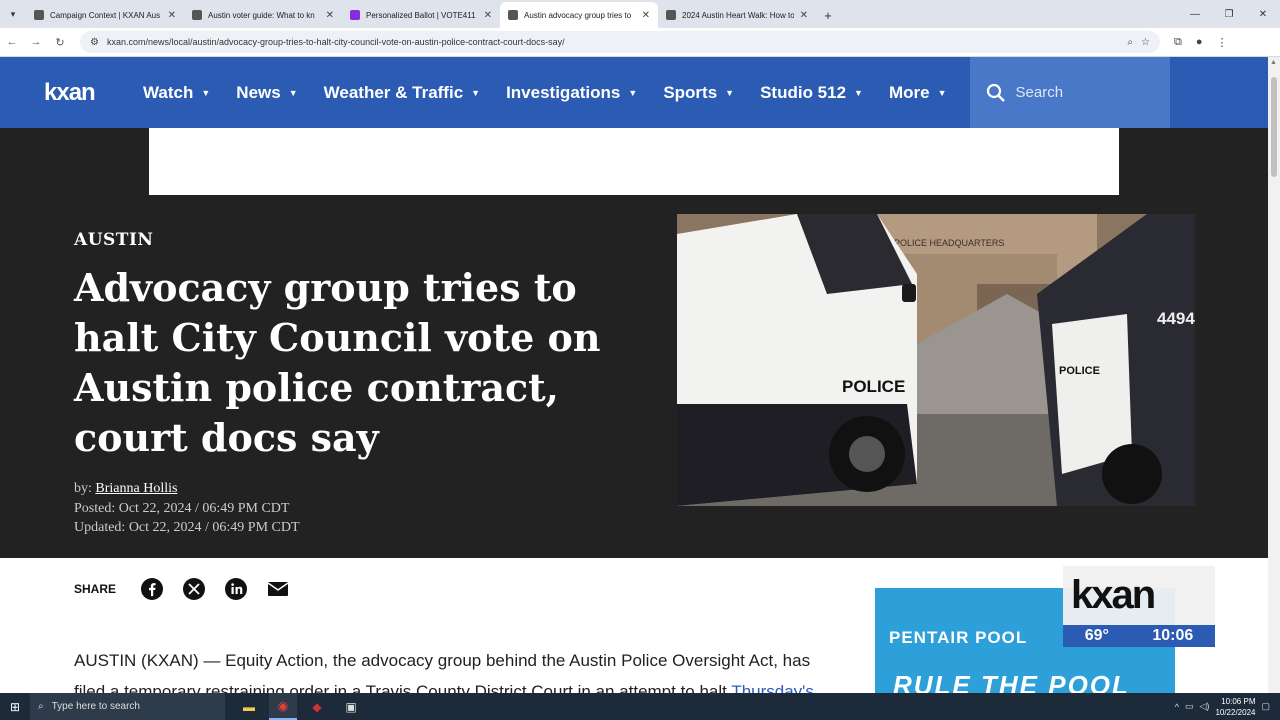 This screenshot has height=720, width=1280. I want to click on window-controls: — ❐ ✕, so click(1229, 14).